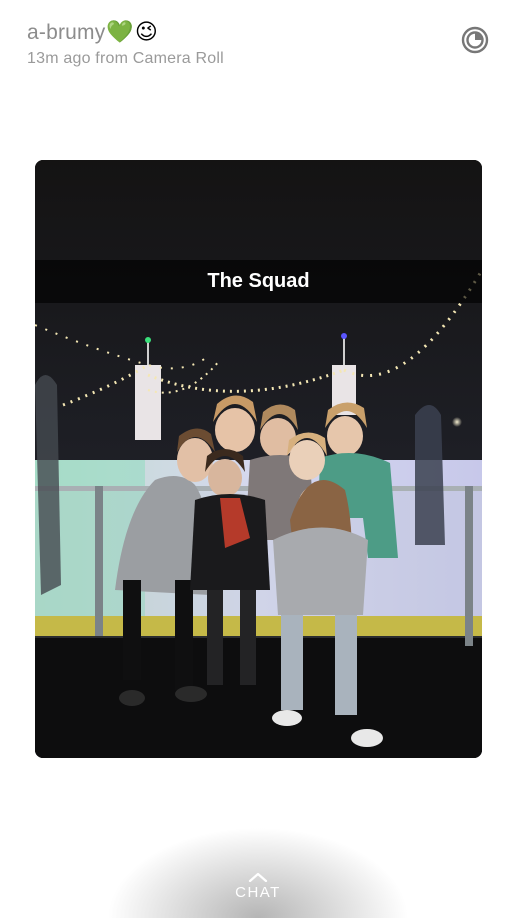  I want to click on snap-caption-bar: The Squad, so click(258, 281).